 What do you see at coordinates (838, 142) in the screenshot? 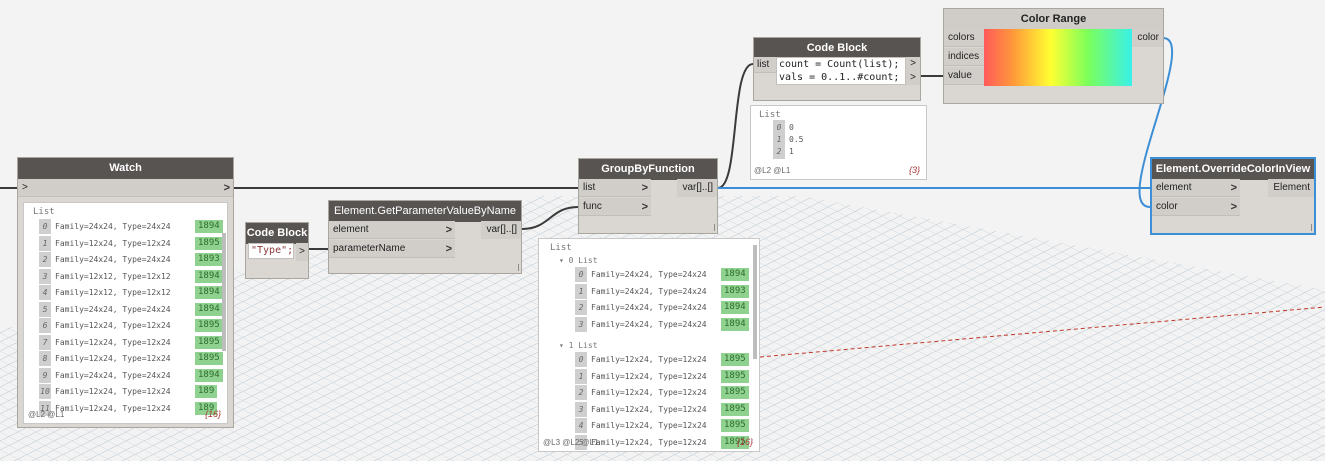
I see `code-block-count-preview: List 0 0 1 0.5 2 1 @L2 @L1 {3}` at bounding box center [838, 142].